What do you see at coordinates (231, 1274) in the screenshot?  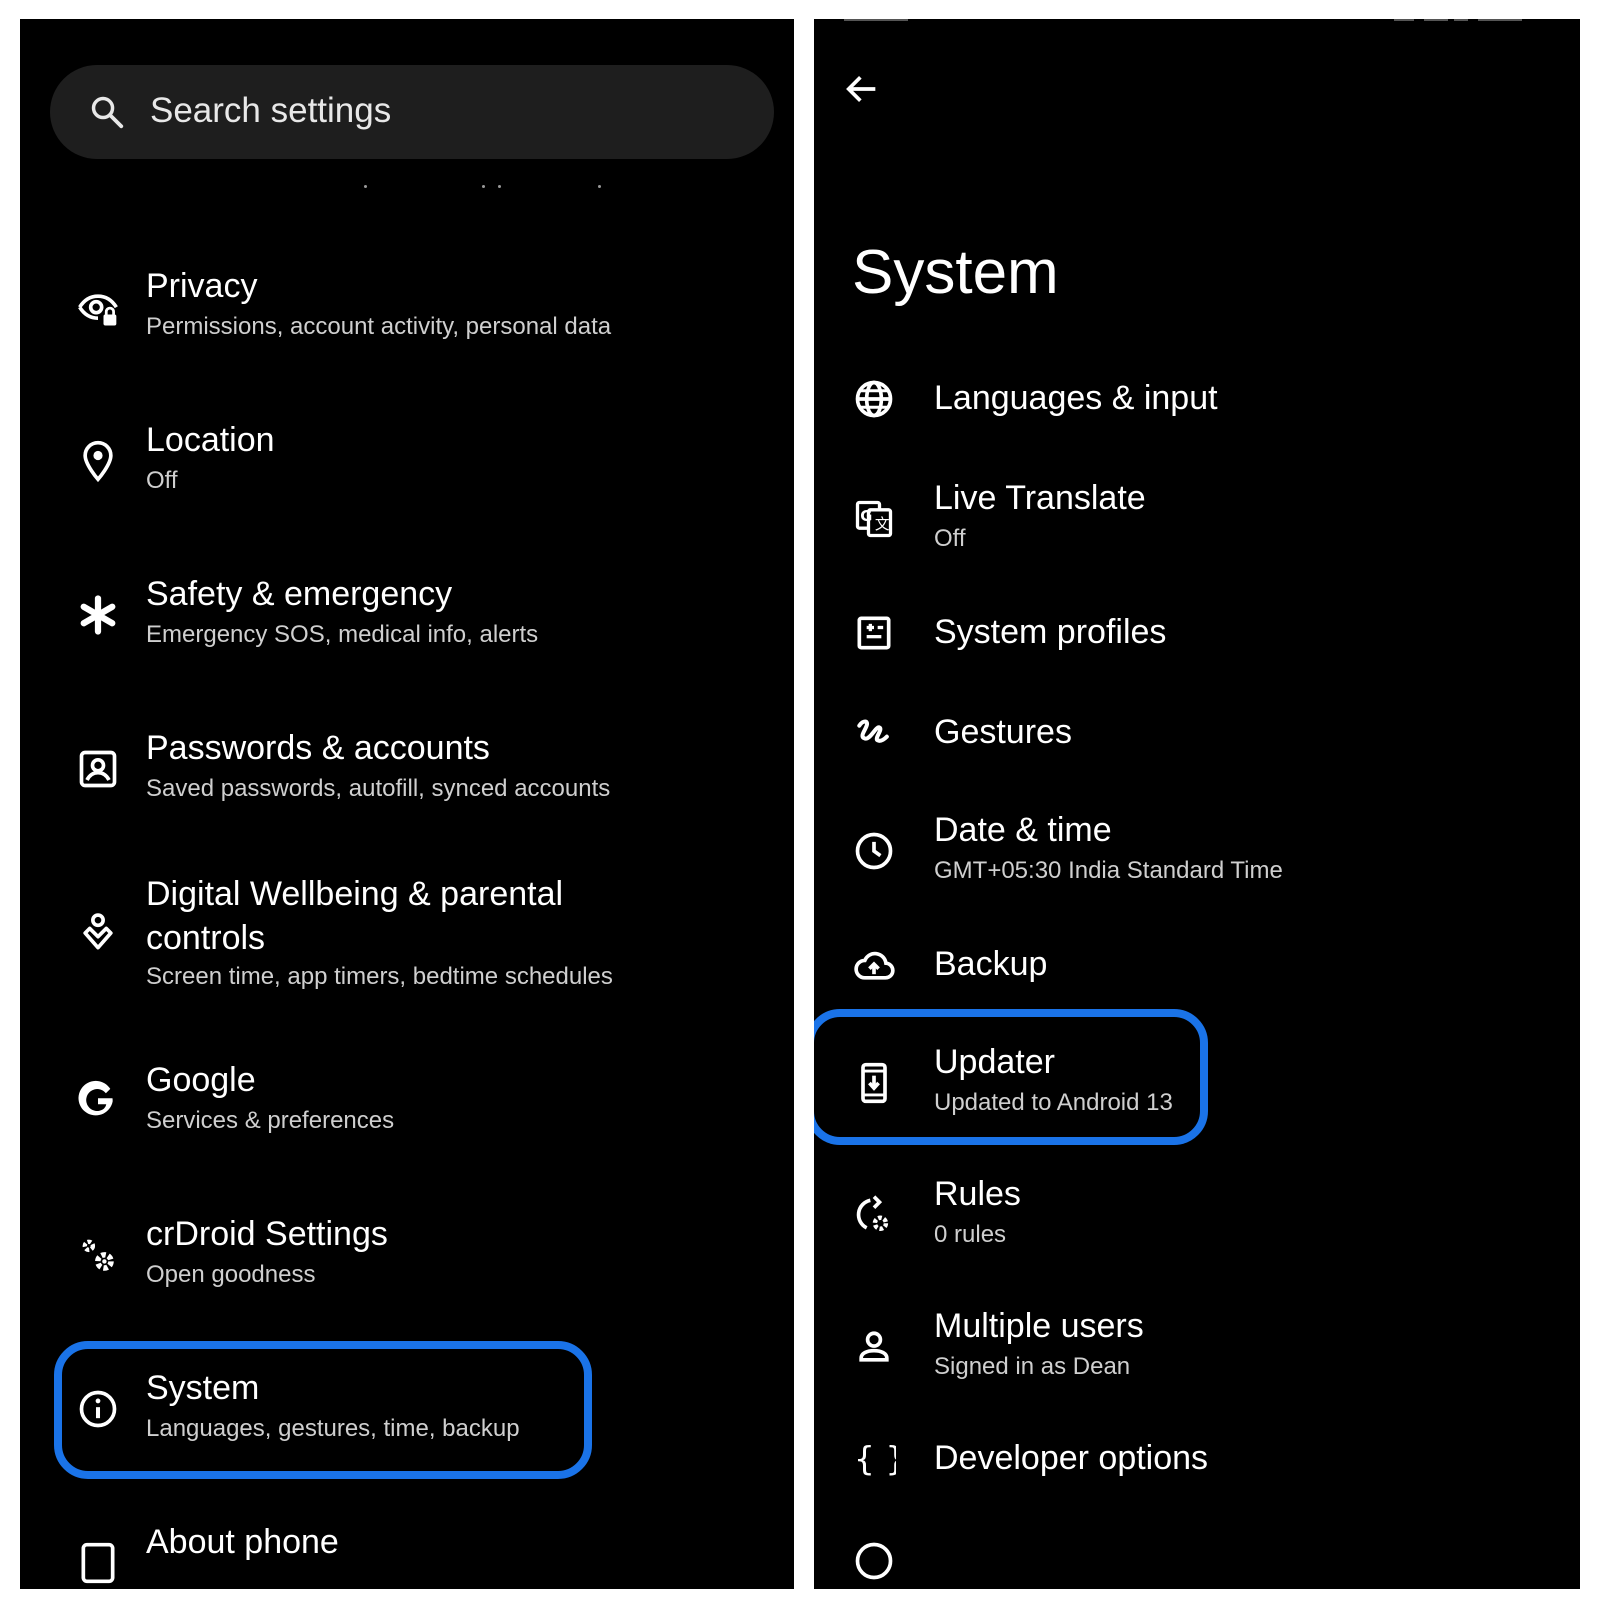 I see `item-subtitle: Open goodness` at bounding box center [231, 1274].